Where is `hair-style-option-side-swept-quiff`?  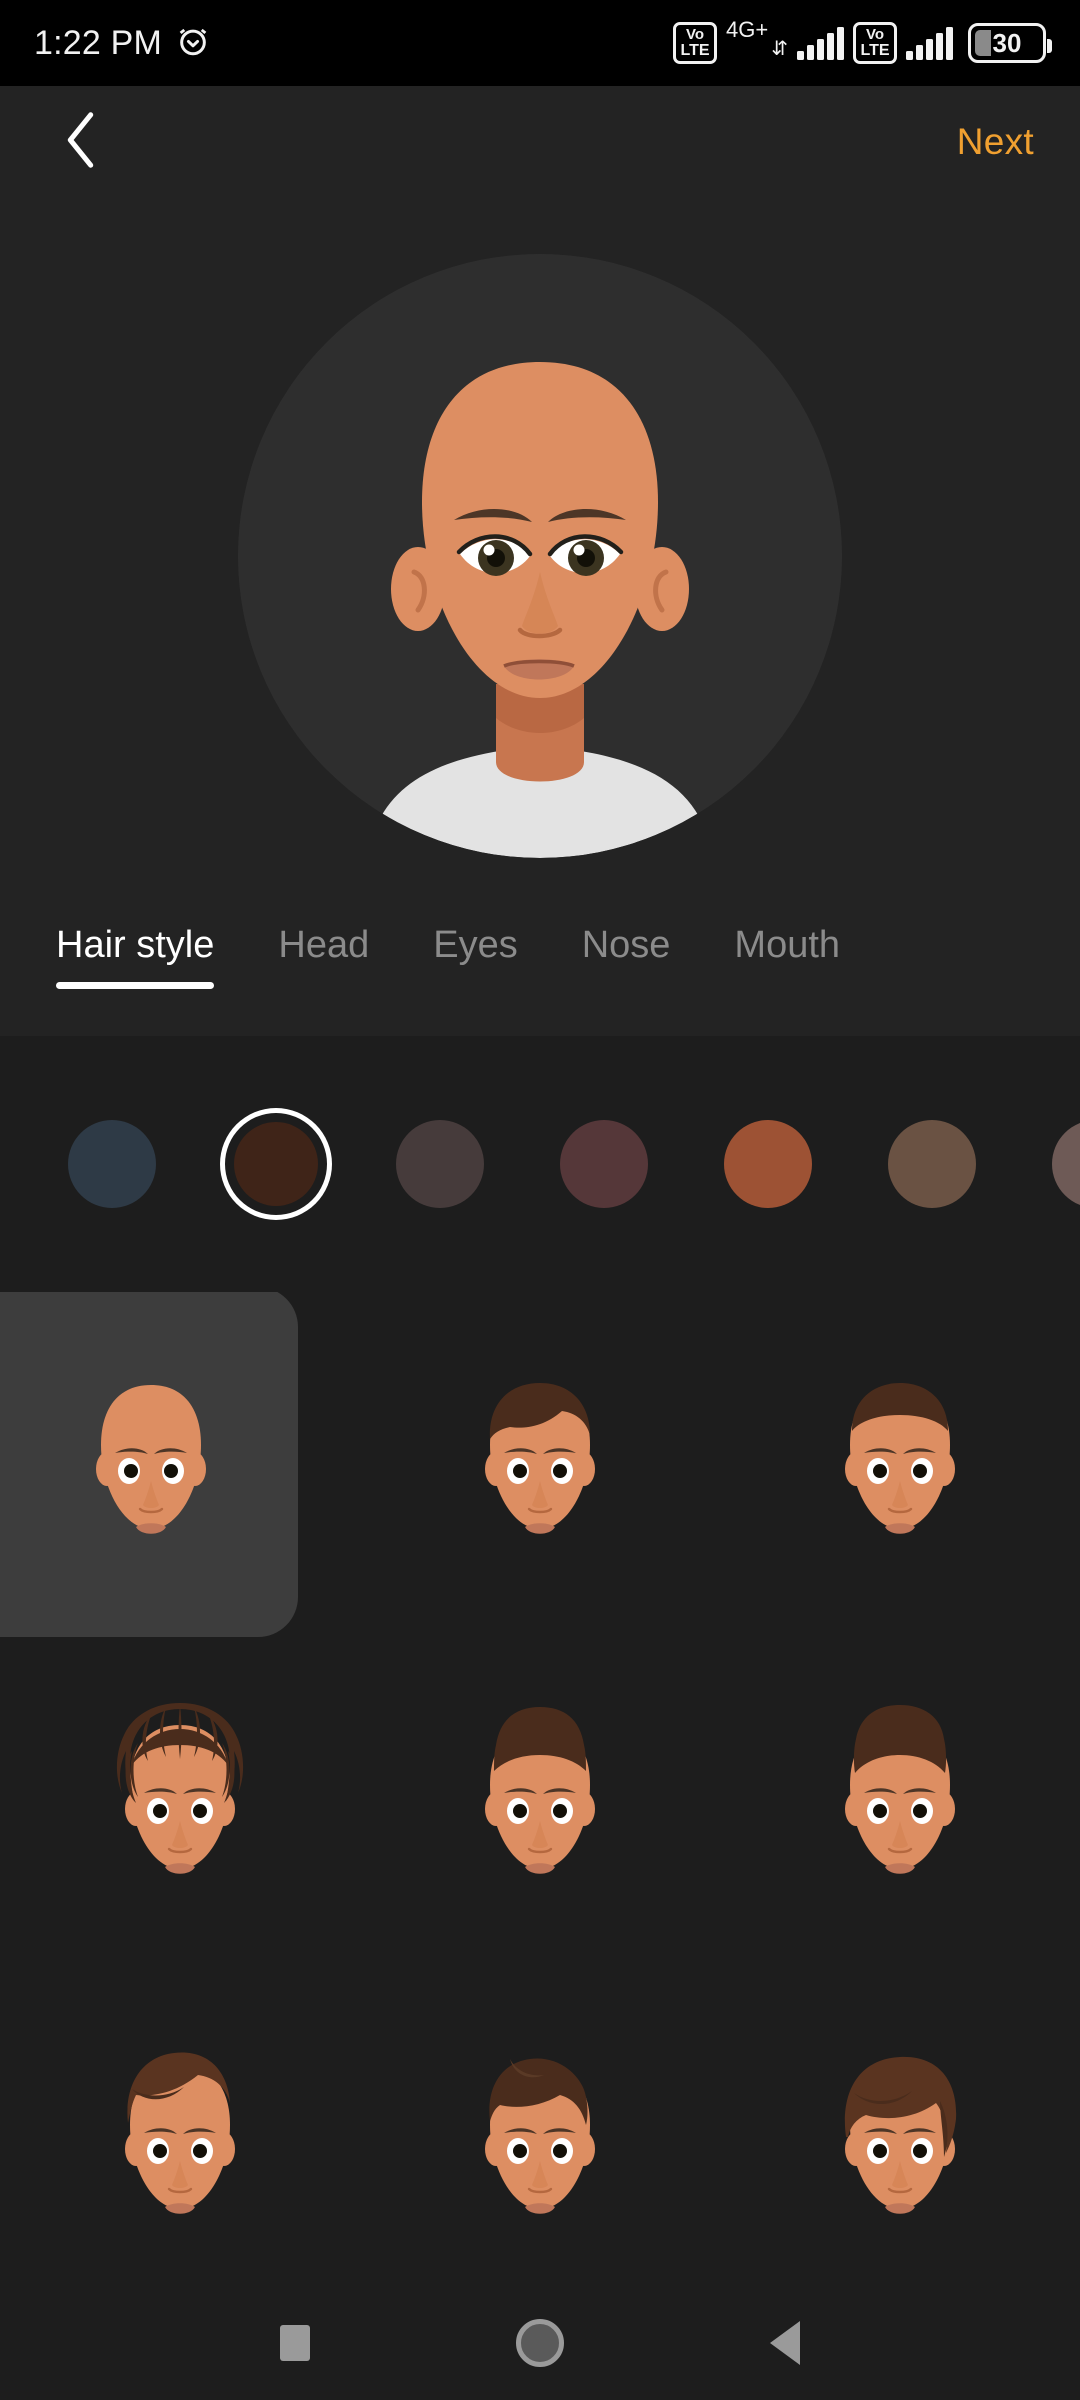 hair-style-option-side-swept-quiff is located at coordinates (180, 2132).